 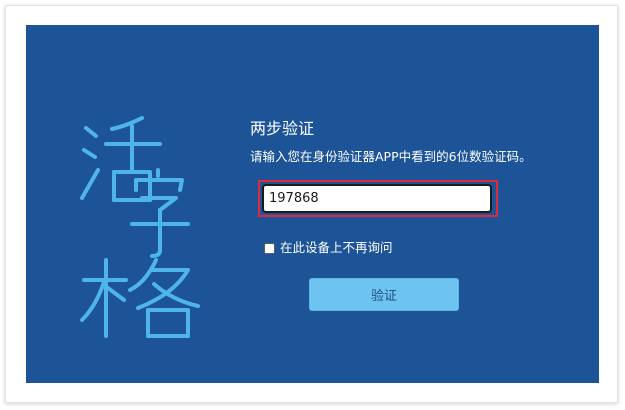 I want to click on verification-code-input, so click(x=377, y=198).